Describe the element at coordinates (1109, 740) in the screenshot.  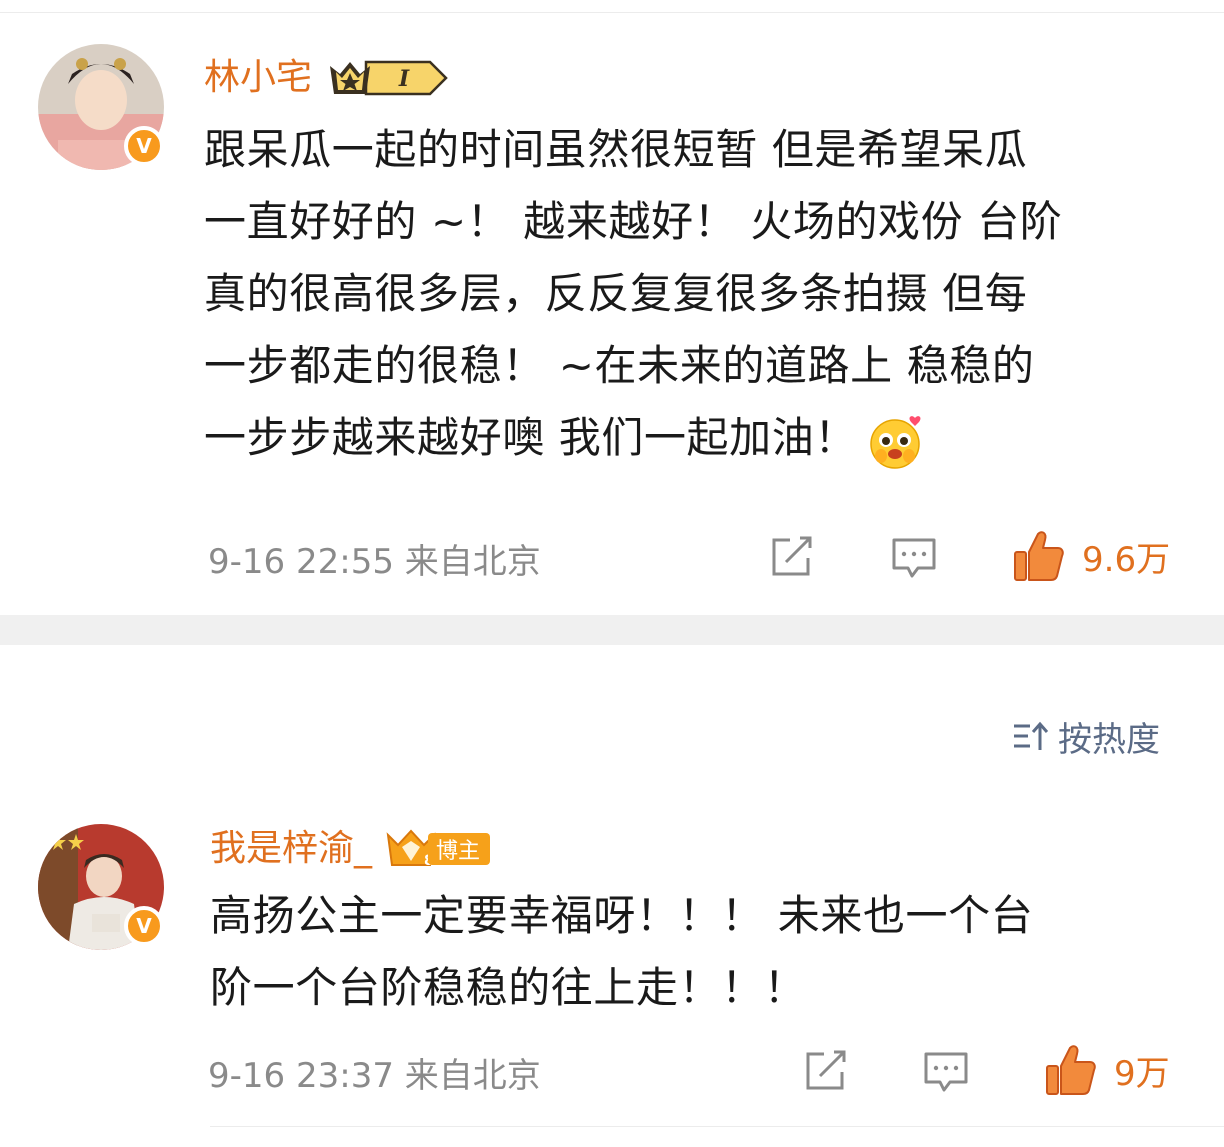
I see `sort-label: 按热度` at that location.